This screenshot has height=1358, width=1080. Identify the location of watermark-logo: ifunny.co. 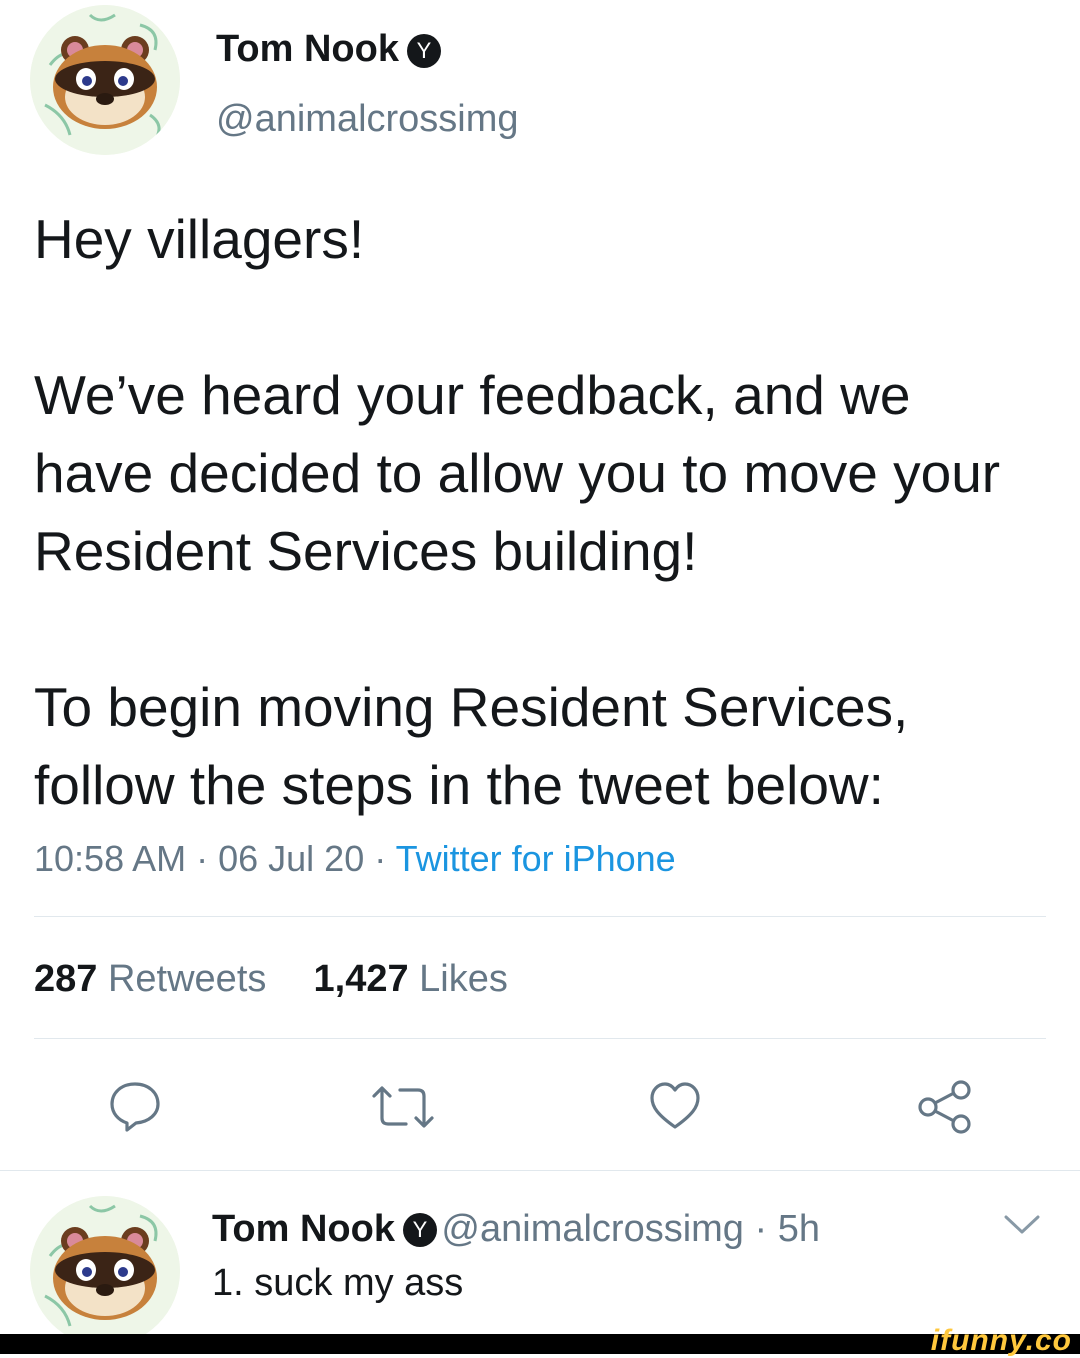
(1001, 1340).